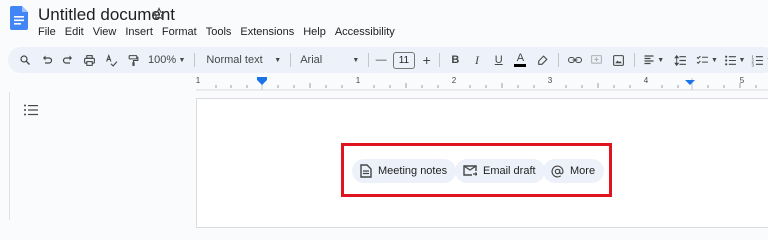 The image size is (768, 240). I want to click on checklist-icon: ▼, so click(707, 60).